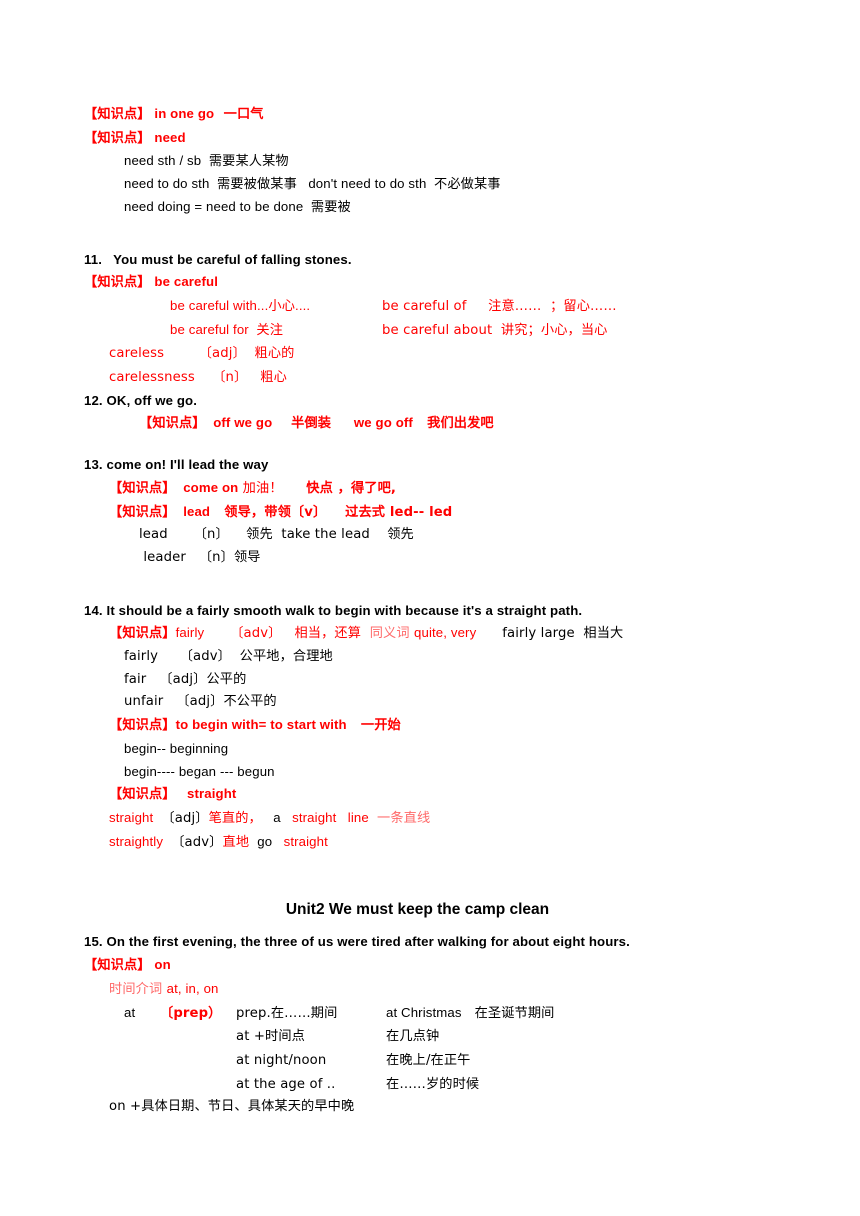 This screenshot has width=860, height=1216. What do you see at coordinates (202, 354) in the screenshot?
I see `careless-text: careless 〔adj〕 粗心的` at bounding box center [202, 354].